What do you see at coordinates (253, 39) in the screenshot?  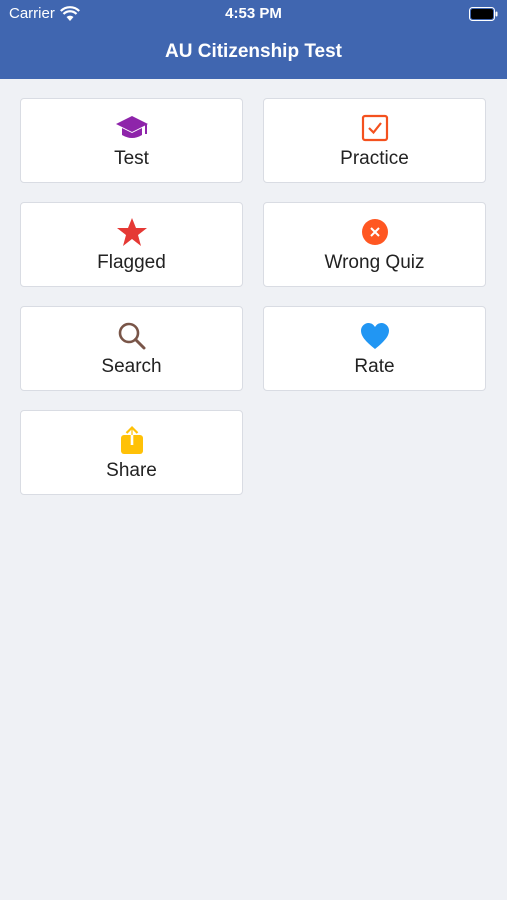 I see `nav-bar: Carrier 4:53 PM AU Citizenship Test` at bounding box center [253, 39].